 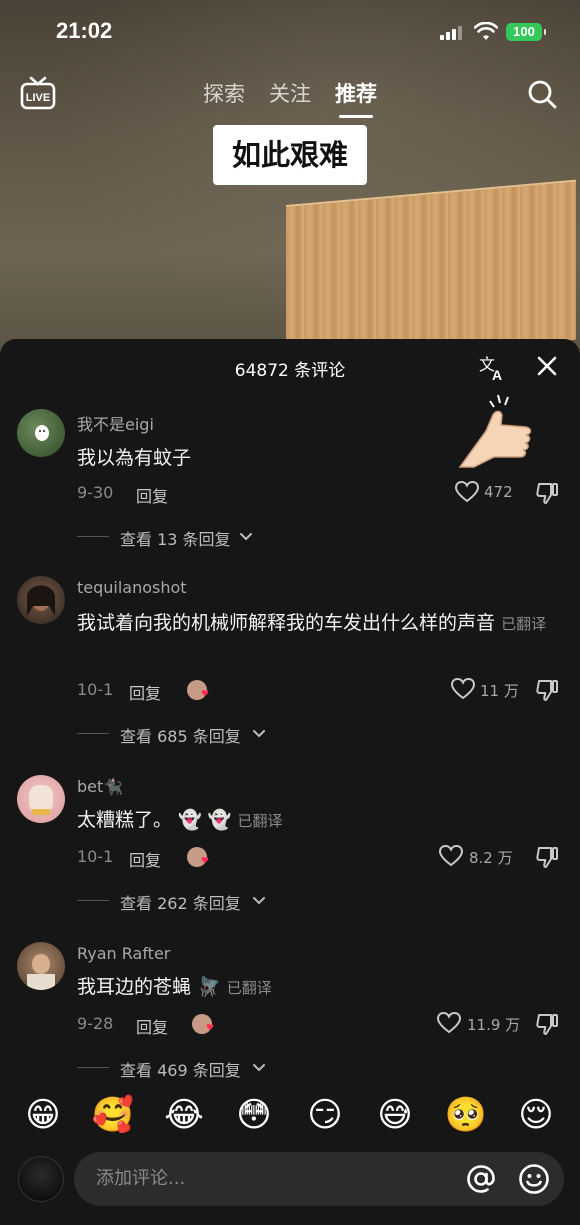 I want to click on comment-text: 我耳边的苍蝇 🪰 已翻译, so click(x=174, y=987).